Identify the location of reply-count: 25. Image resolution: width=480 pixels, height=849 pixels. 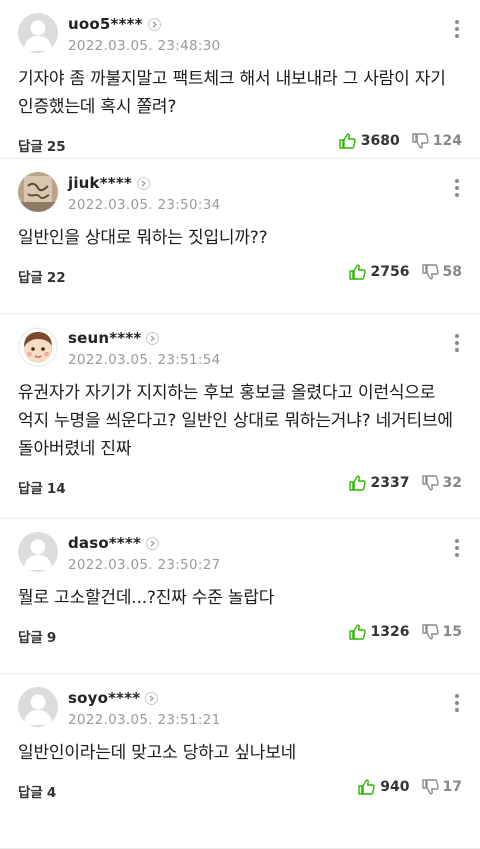
(56, 147).